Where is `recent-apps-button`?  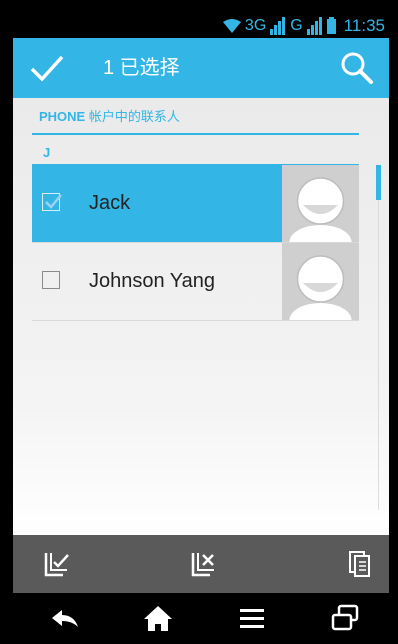
recent-apps-button is located at coordinates (345, 618).